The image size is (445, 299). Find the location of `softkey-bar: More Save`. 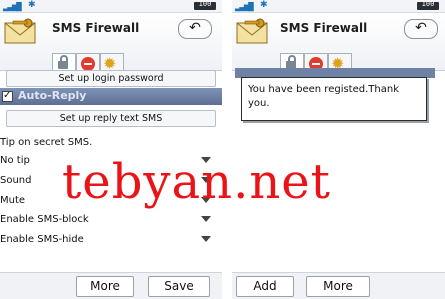

softkey-bar: More Save is located at coordinates (111, 285).